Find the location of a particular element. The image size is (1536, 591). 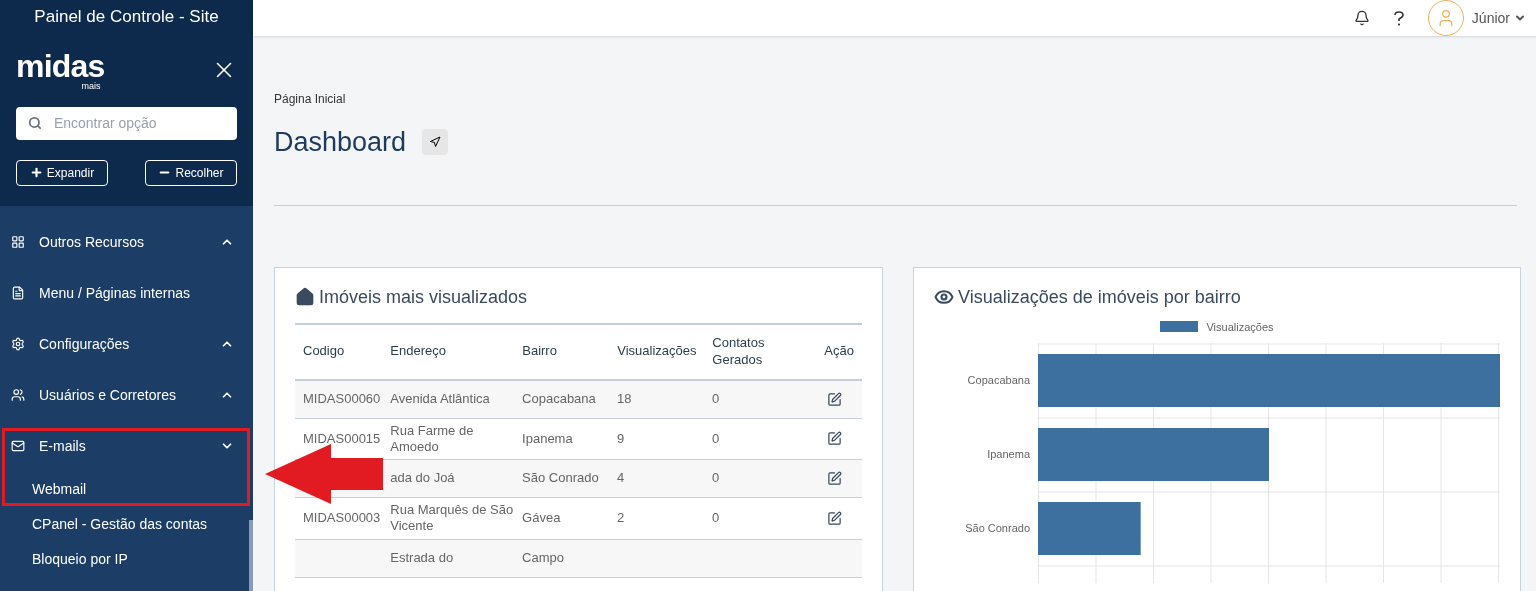

table-cell: Ipanema is located at coordinates (547, 438).